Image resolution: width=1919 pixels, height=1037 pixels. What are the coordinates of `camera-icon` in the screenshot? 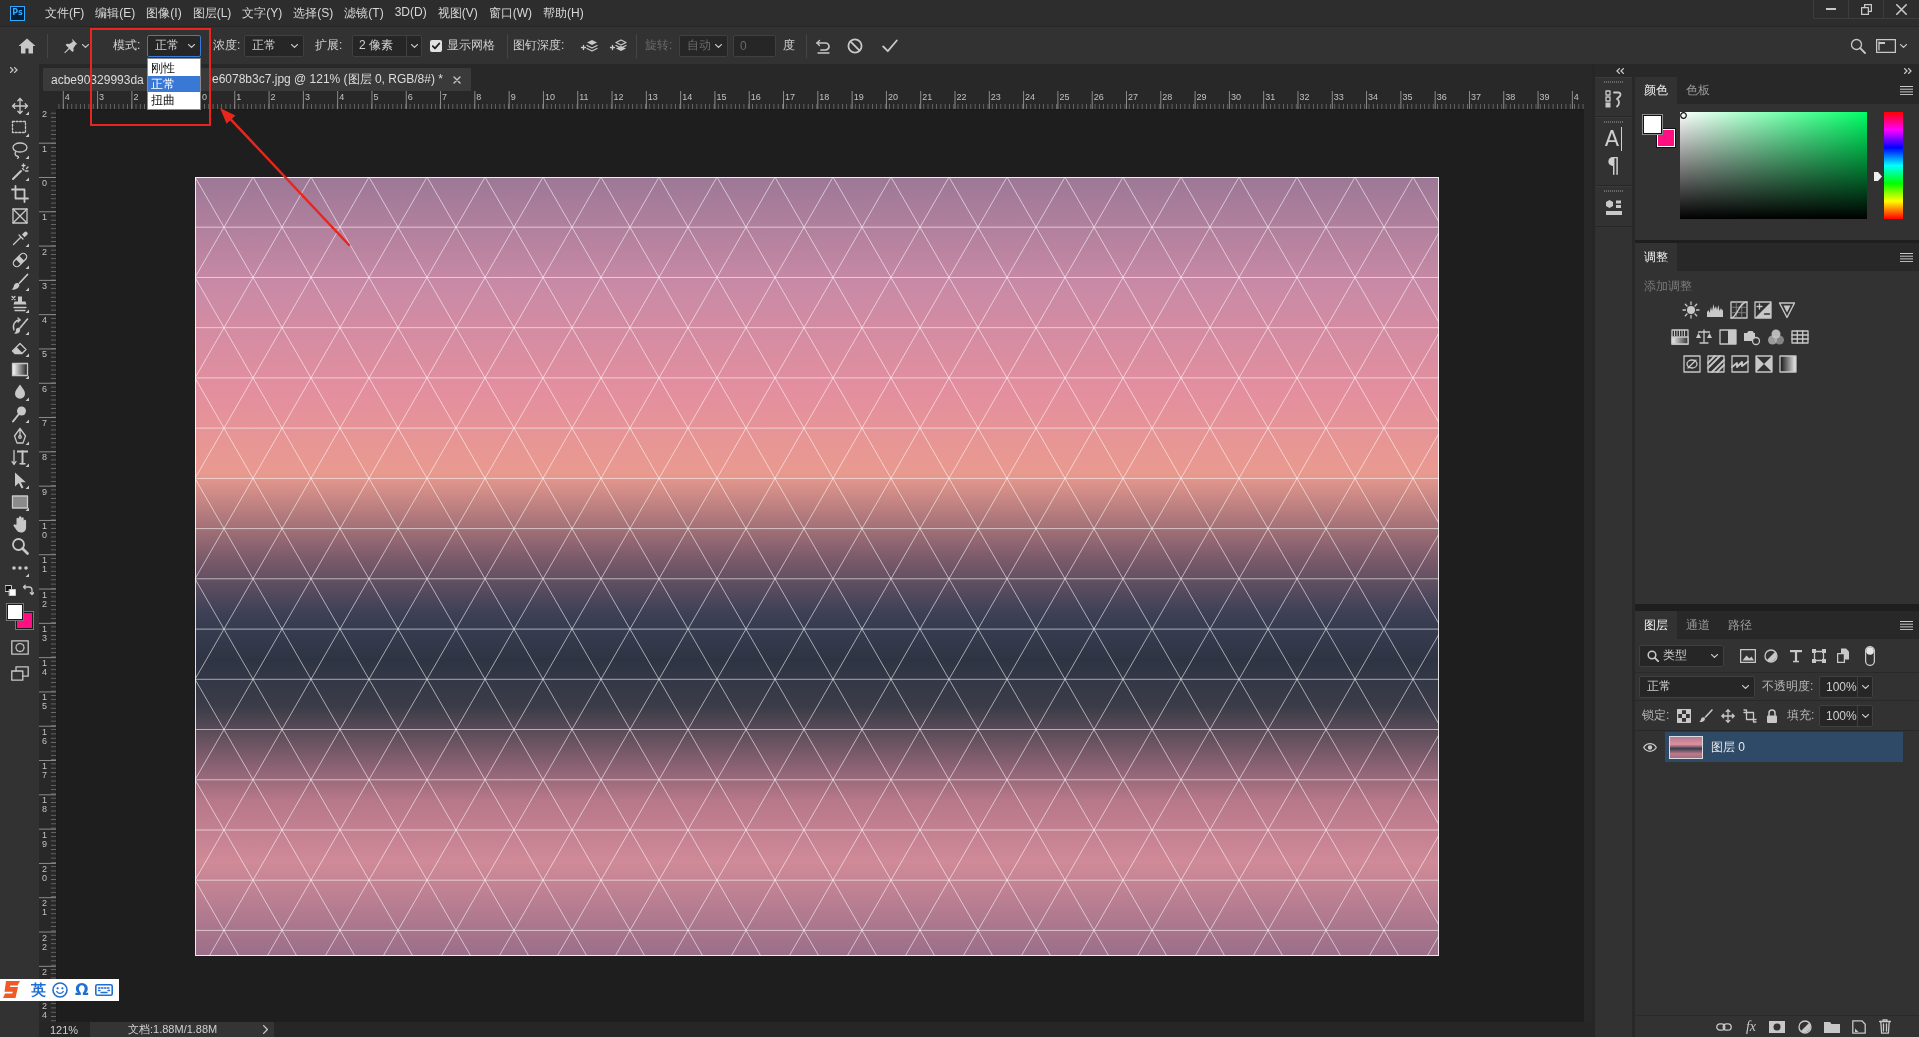 It's located at (1752, 337).